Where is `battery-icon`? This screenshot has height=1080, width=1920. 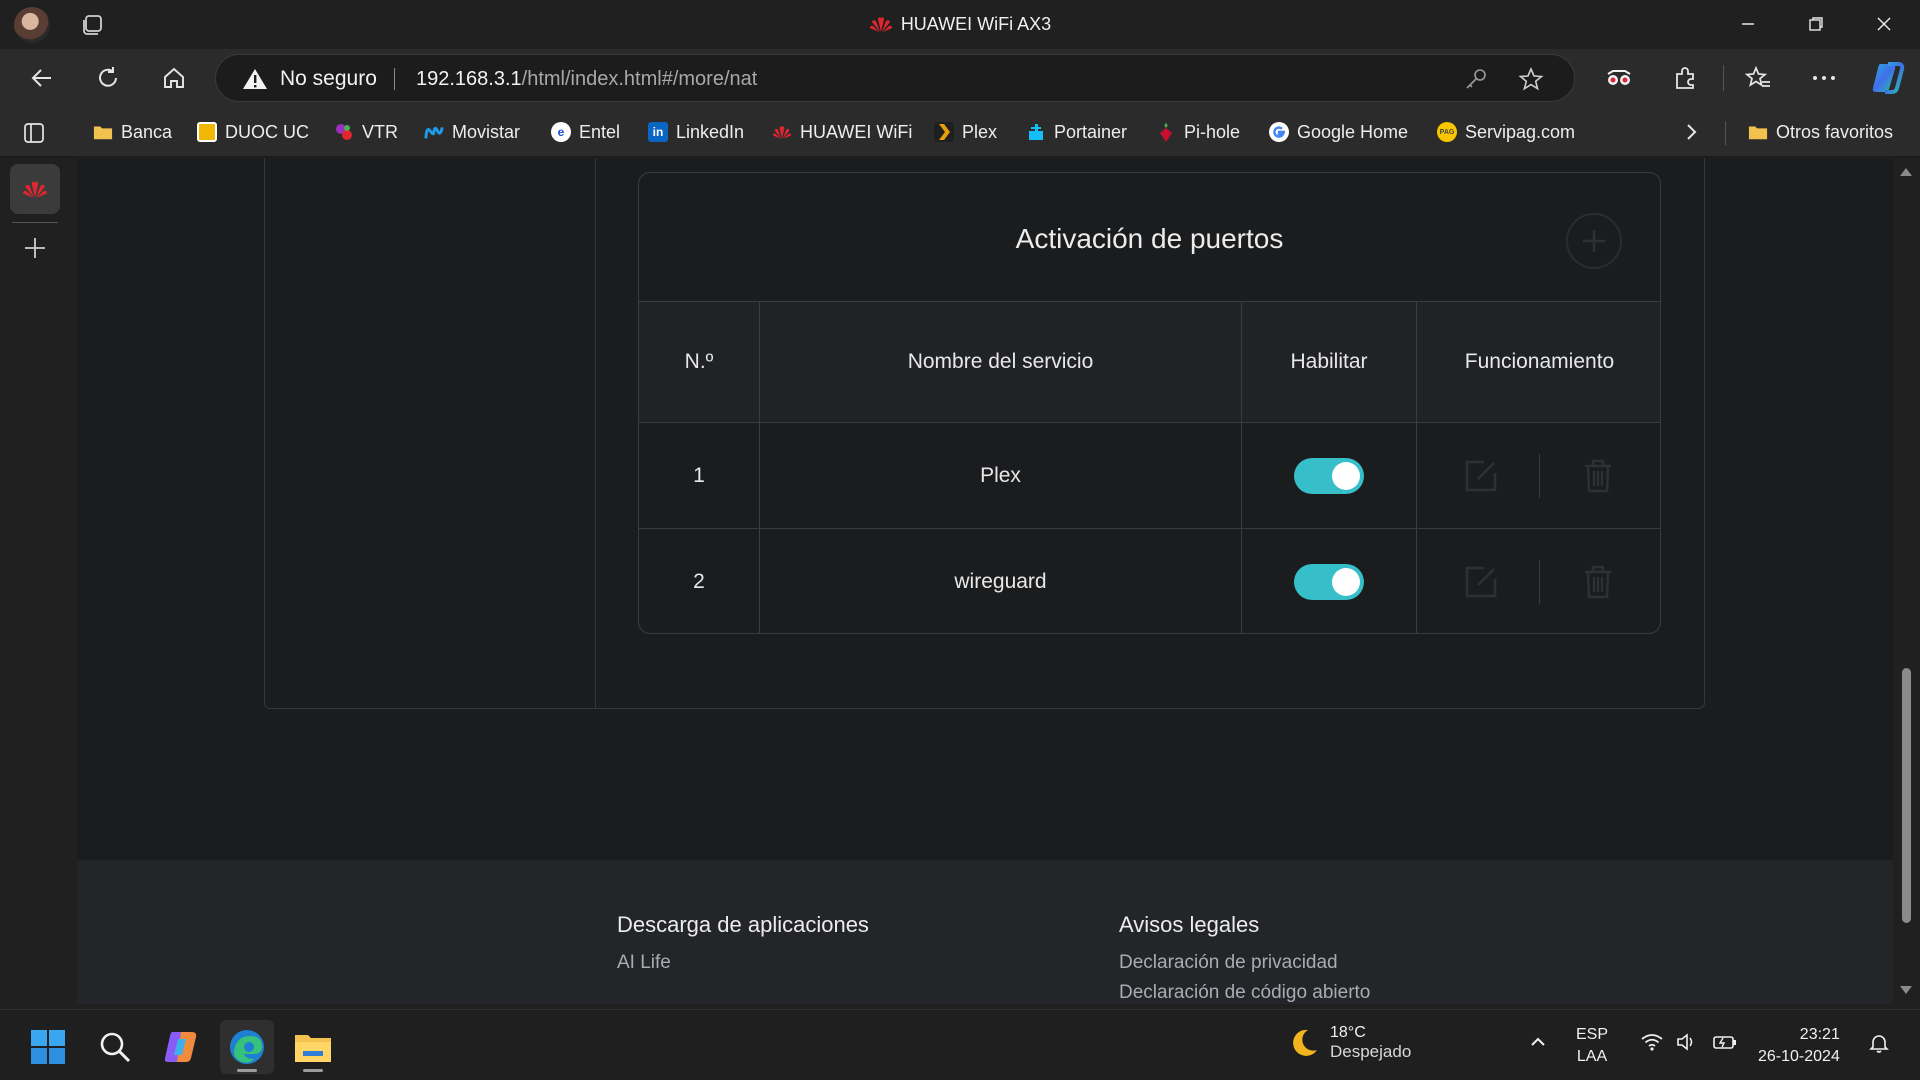 battery-icon is located at coordinates (1725, 1044).